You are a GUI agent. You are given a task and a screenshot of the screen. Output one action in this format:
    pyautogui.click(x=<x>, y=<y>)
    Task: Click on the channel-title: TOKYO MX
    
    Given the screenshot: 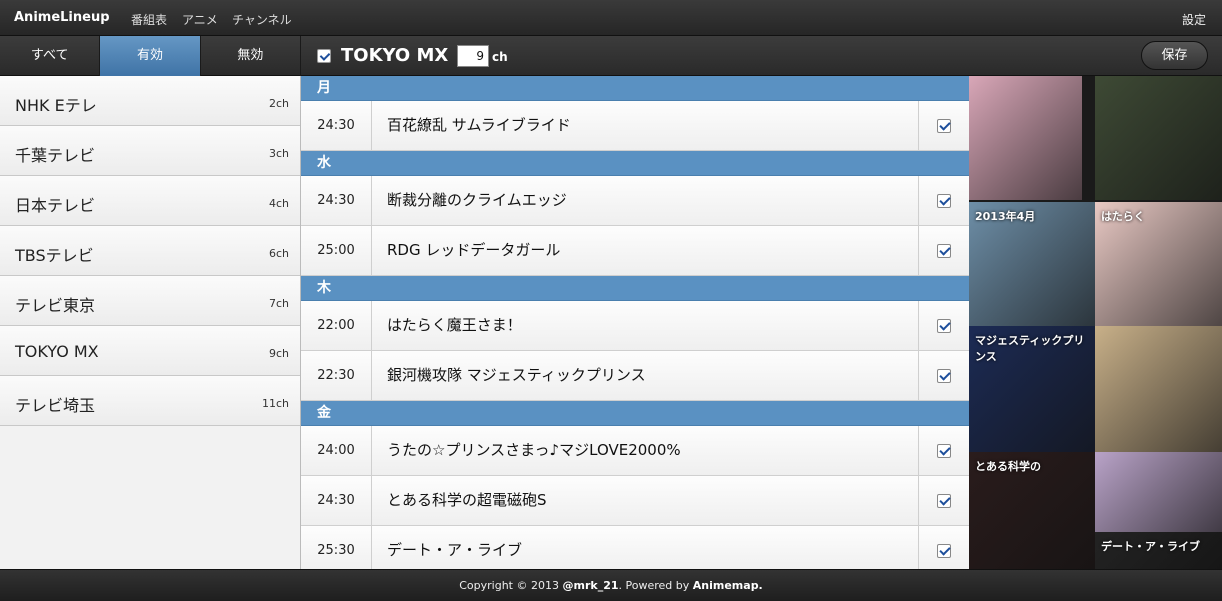 What is the action you would take?
    pyautogui.click(x=395, y=55)
    